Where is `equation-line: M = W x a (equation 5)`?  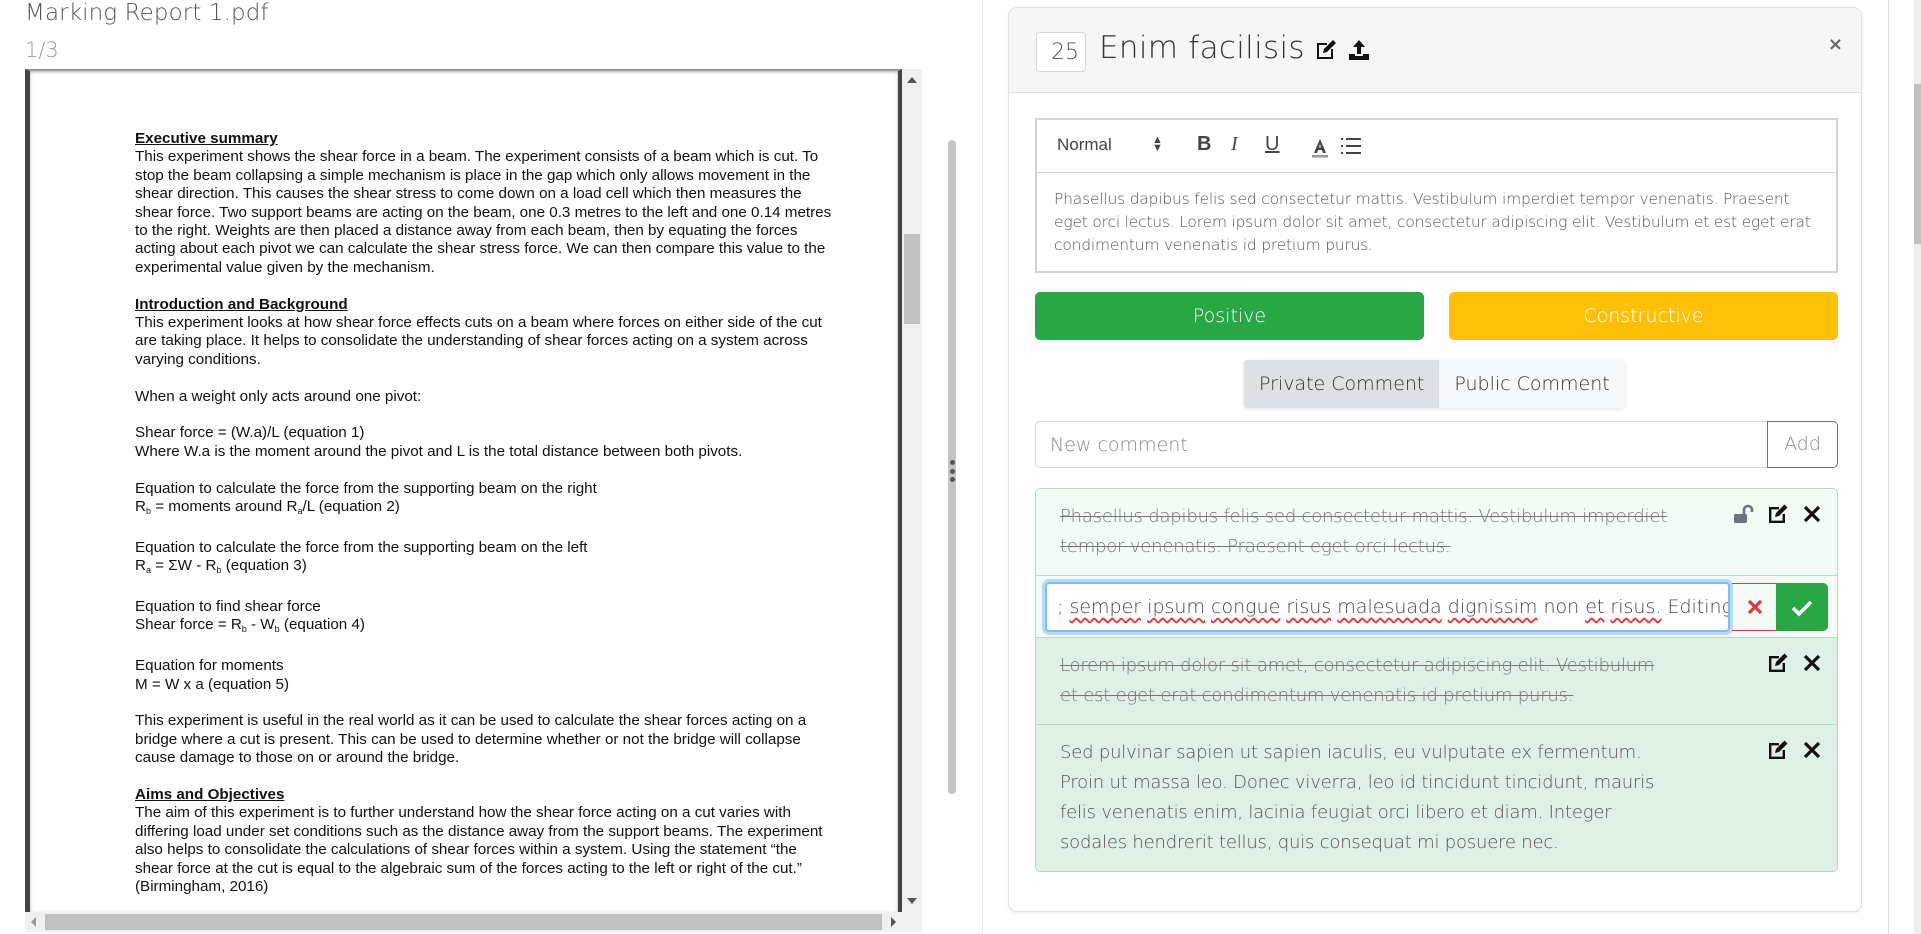 equation-line: M = W x a (equation 5) is located at coordinates (212, 684).